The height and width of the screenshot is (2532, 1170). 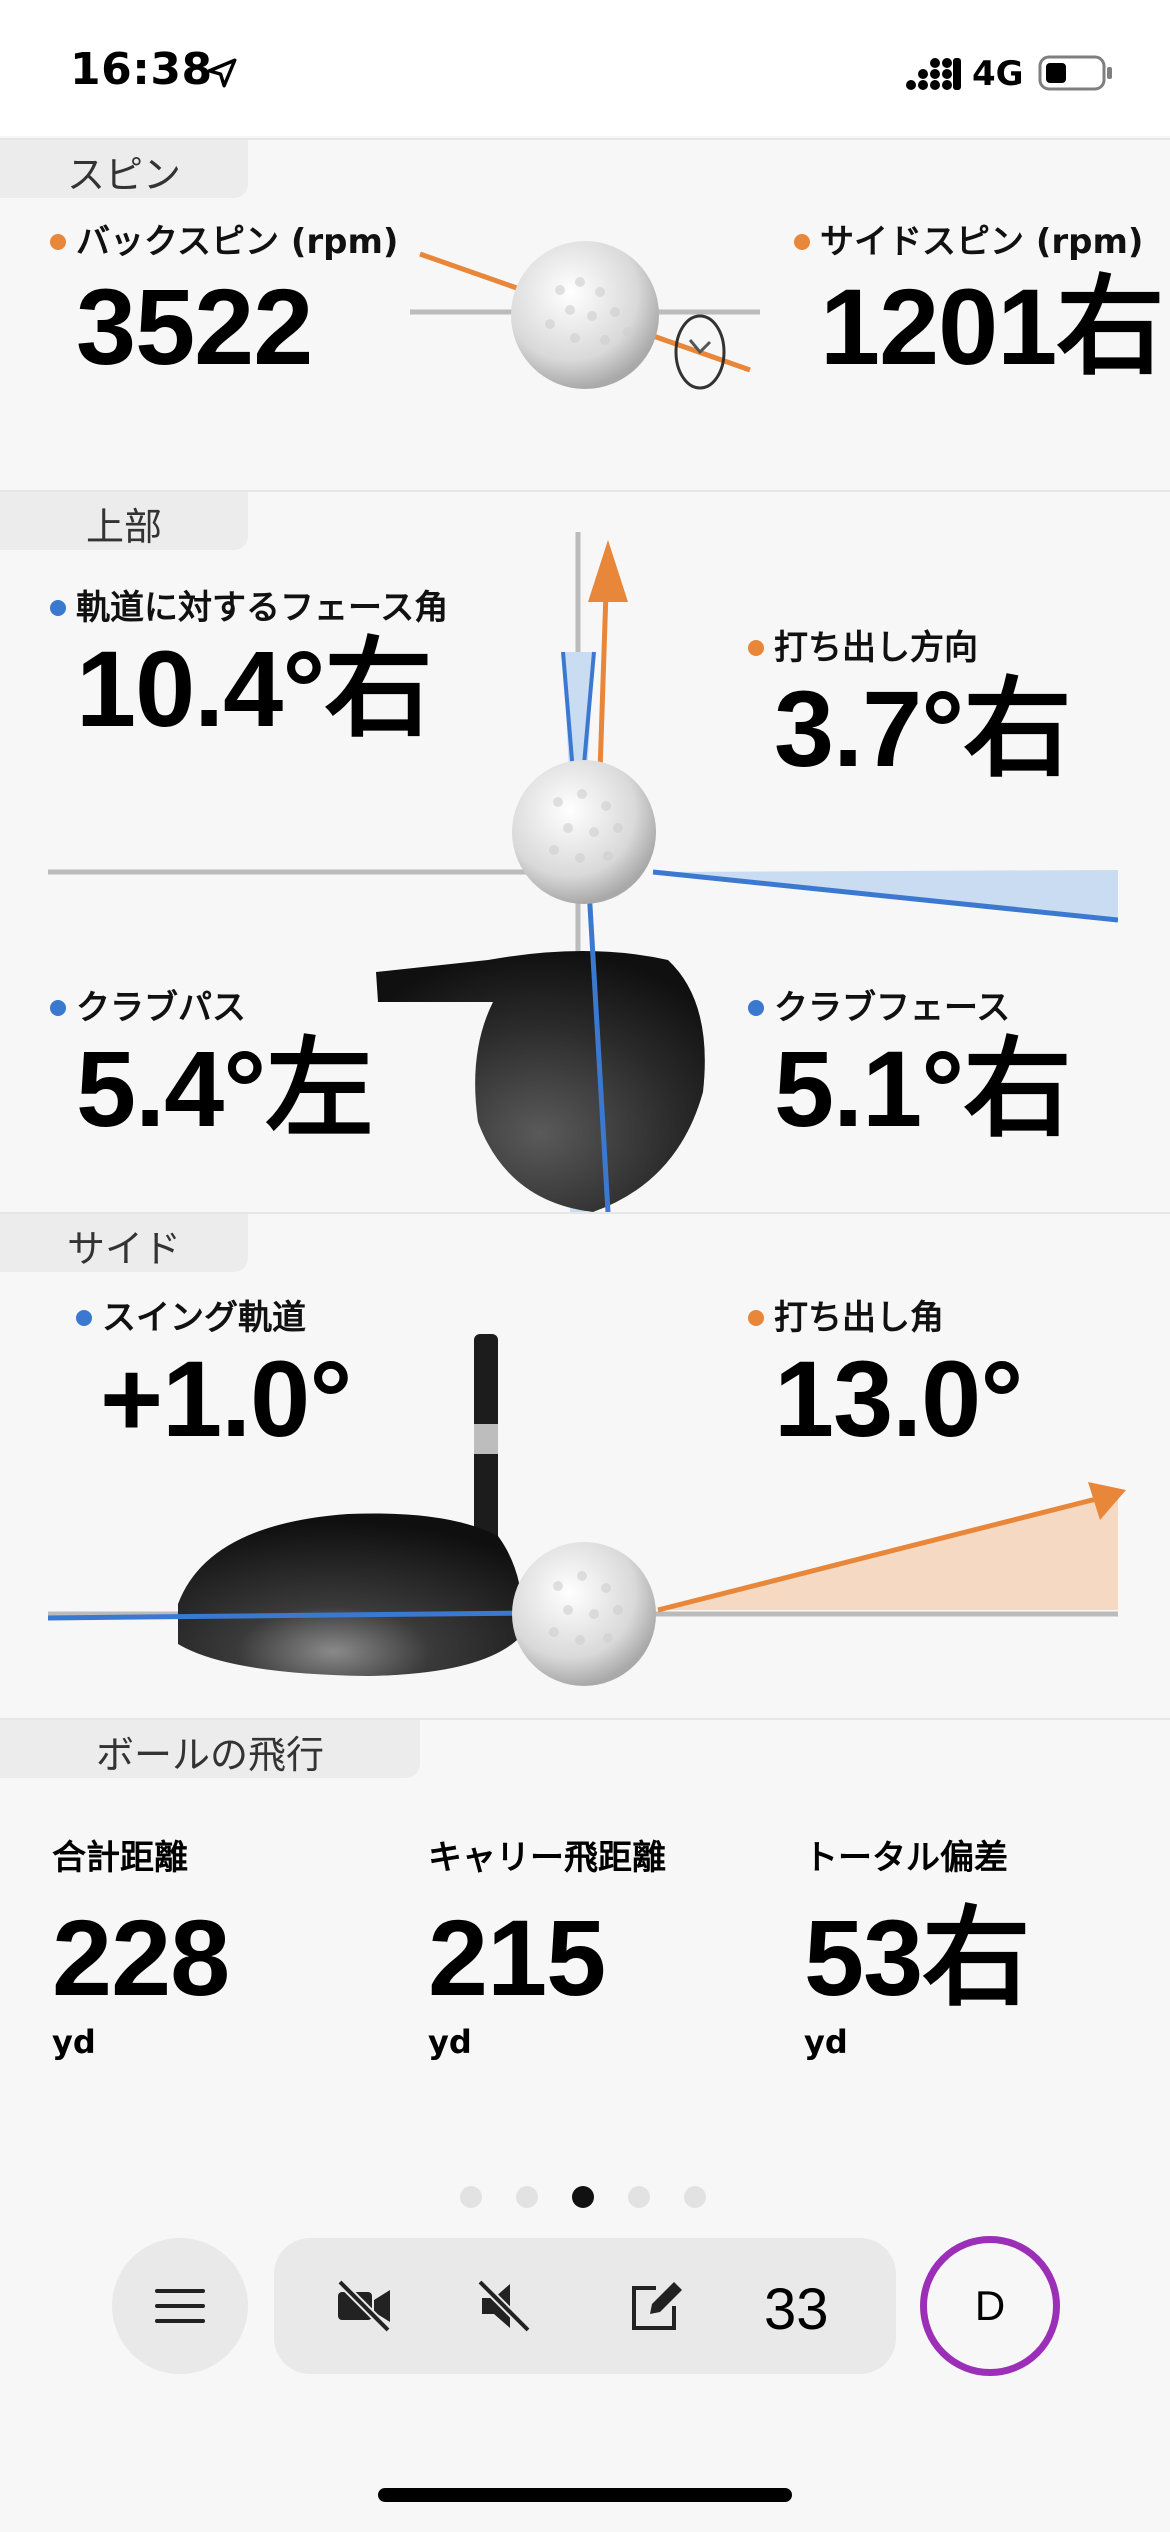 What do you see at coordinates (998, 74) in the screenshot?
I see `network-label: 4G` at bounding box center [998, 74].